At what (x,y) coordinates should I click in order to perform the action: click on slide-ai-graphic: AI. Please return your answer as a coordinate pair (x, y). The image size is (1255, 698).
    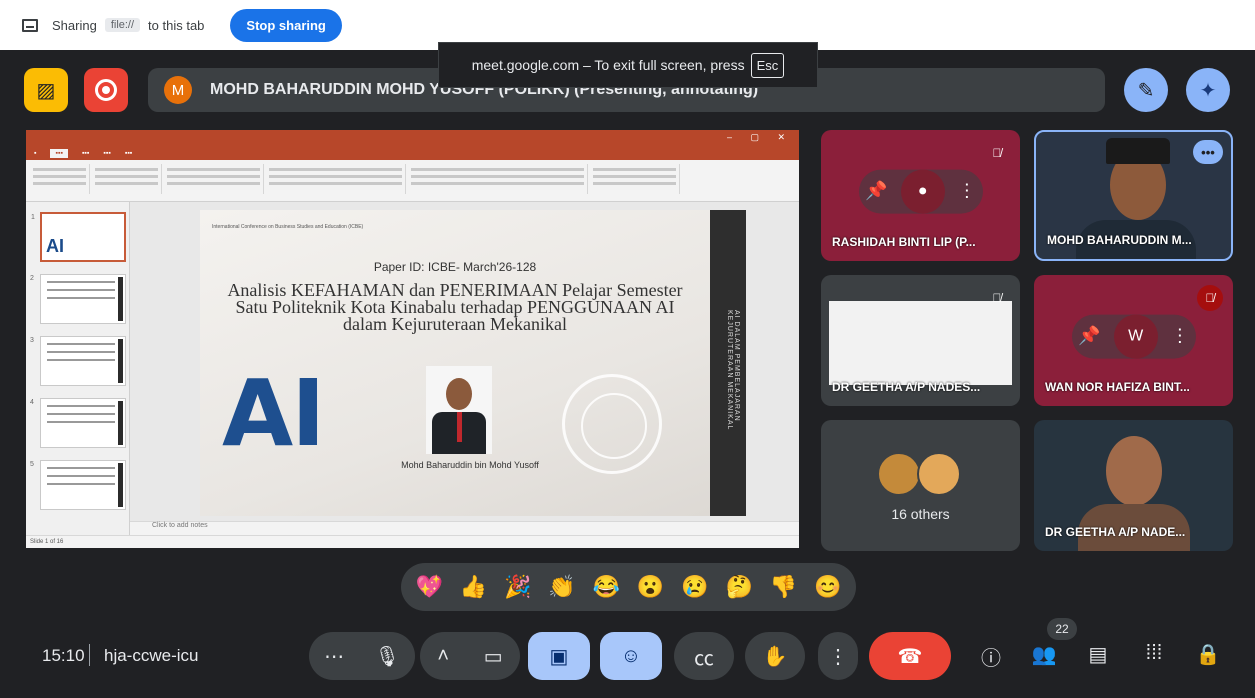
    Looking at the image, I should click on (273, 413).